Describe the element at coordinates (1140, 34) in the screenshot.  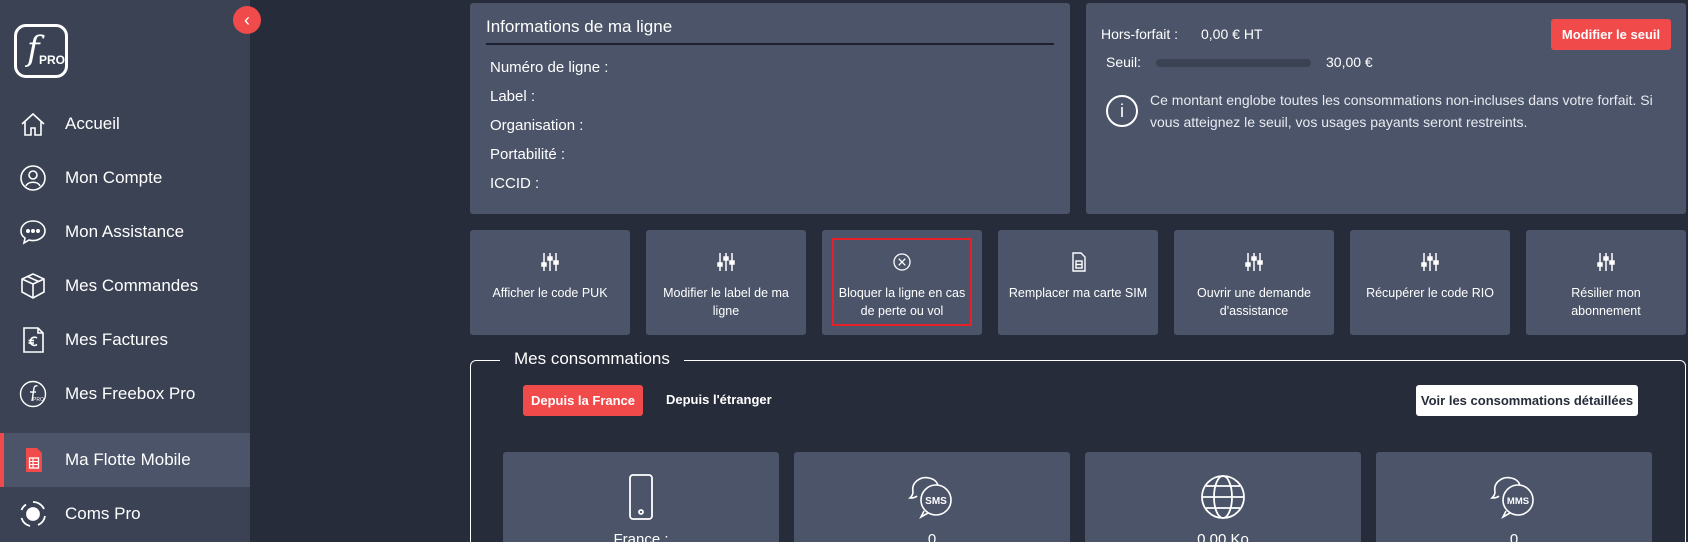
I see `hors-forfait-label: Hors-forfait :` at that location.